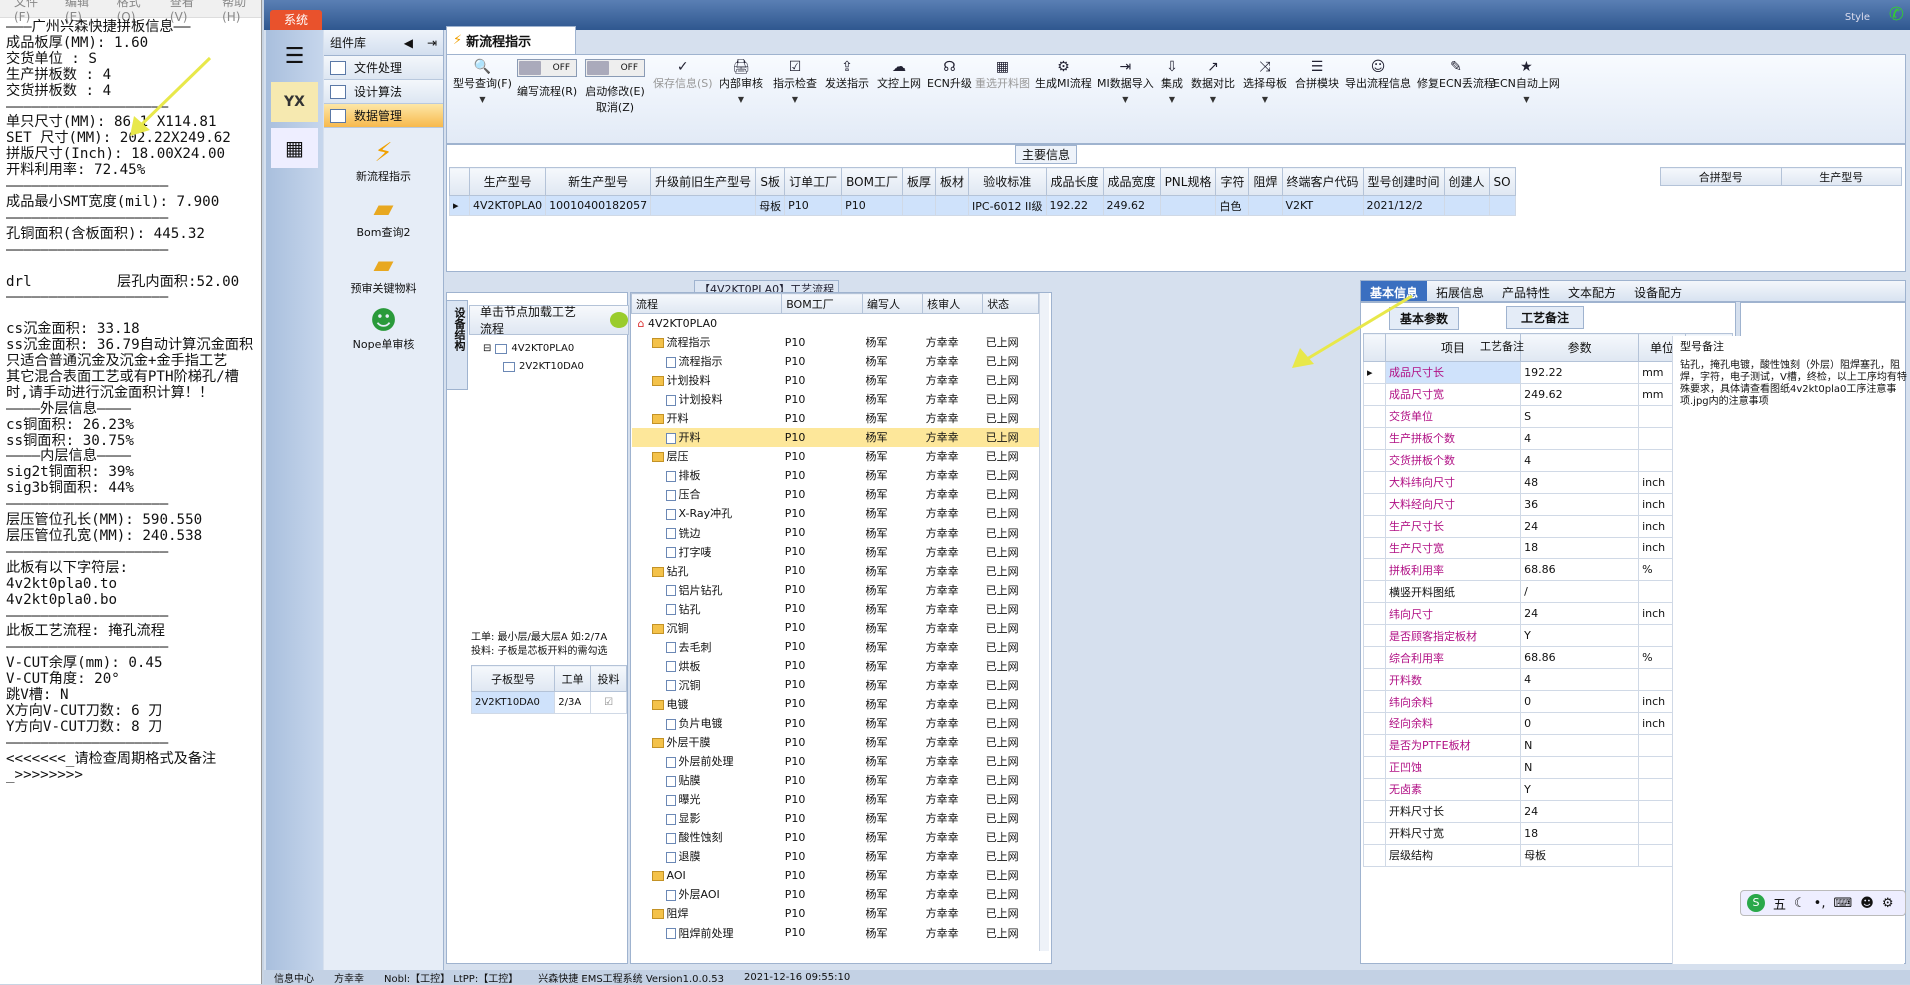  Describe the element at coordinates (294, 102) in the screenshot. I see `yx-logo-icon: YX` at that location.